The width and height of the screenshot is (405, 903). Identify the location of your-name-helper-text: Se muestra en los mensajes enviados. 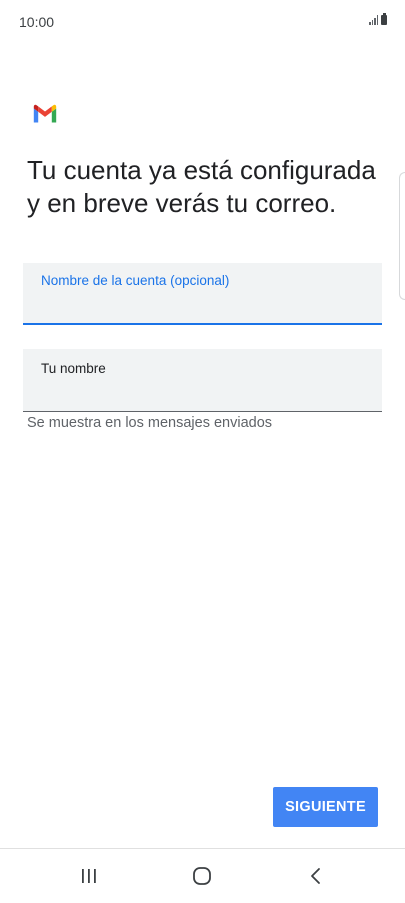
(150, 423).